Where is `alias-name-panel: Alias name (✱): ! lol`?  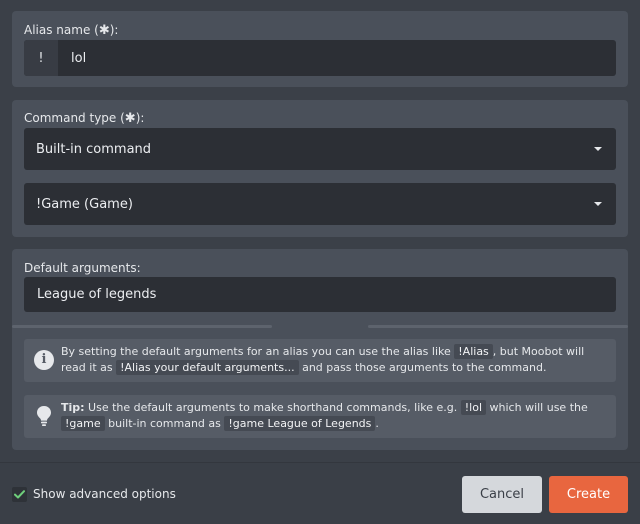
alias-name-panel: Alias name (✱): ! lol is located at coordinates (320, 49).